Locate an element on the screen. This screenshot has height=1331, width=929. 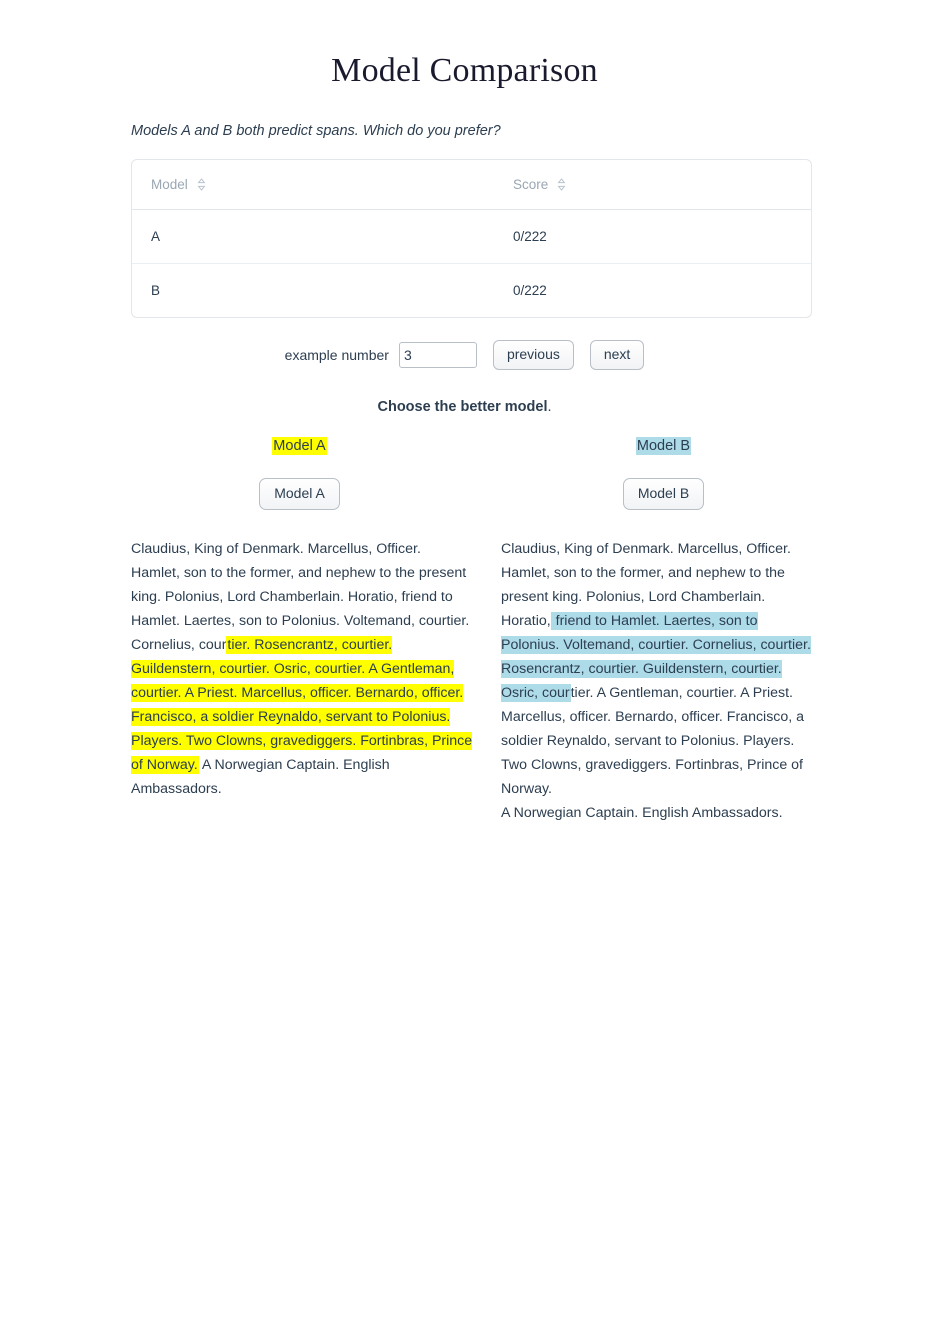
model-a-heading-label: Model A is located at coordinates (299, 446).